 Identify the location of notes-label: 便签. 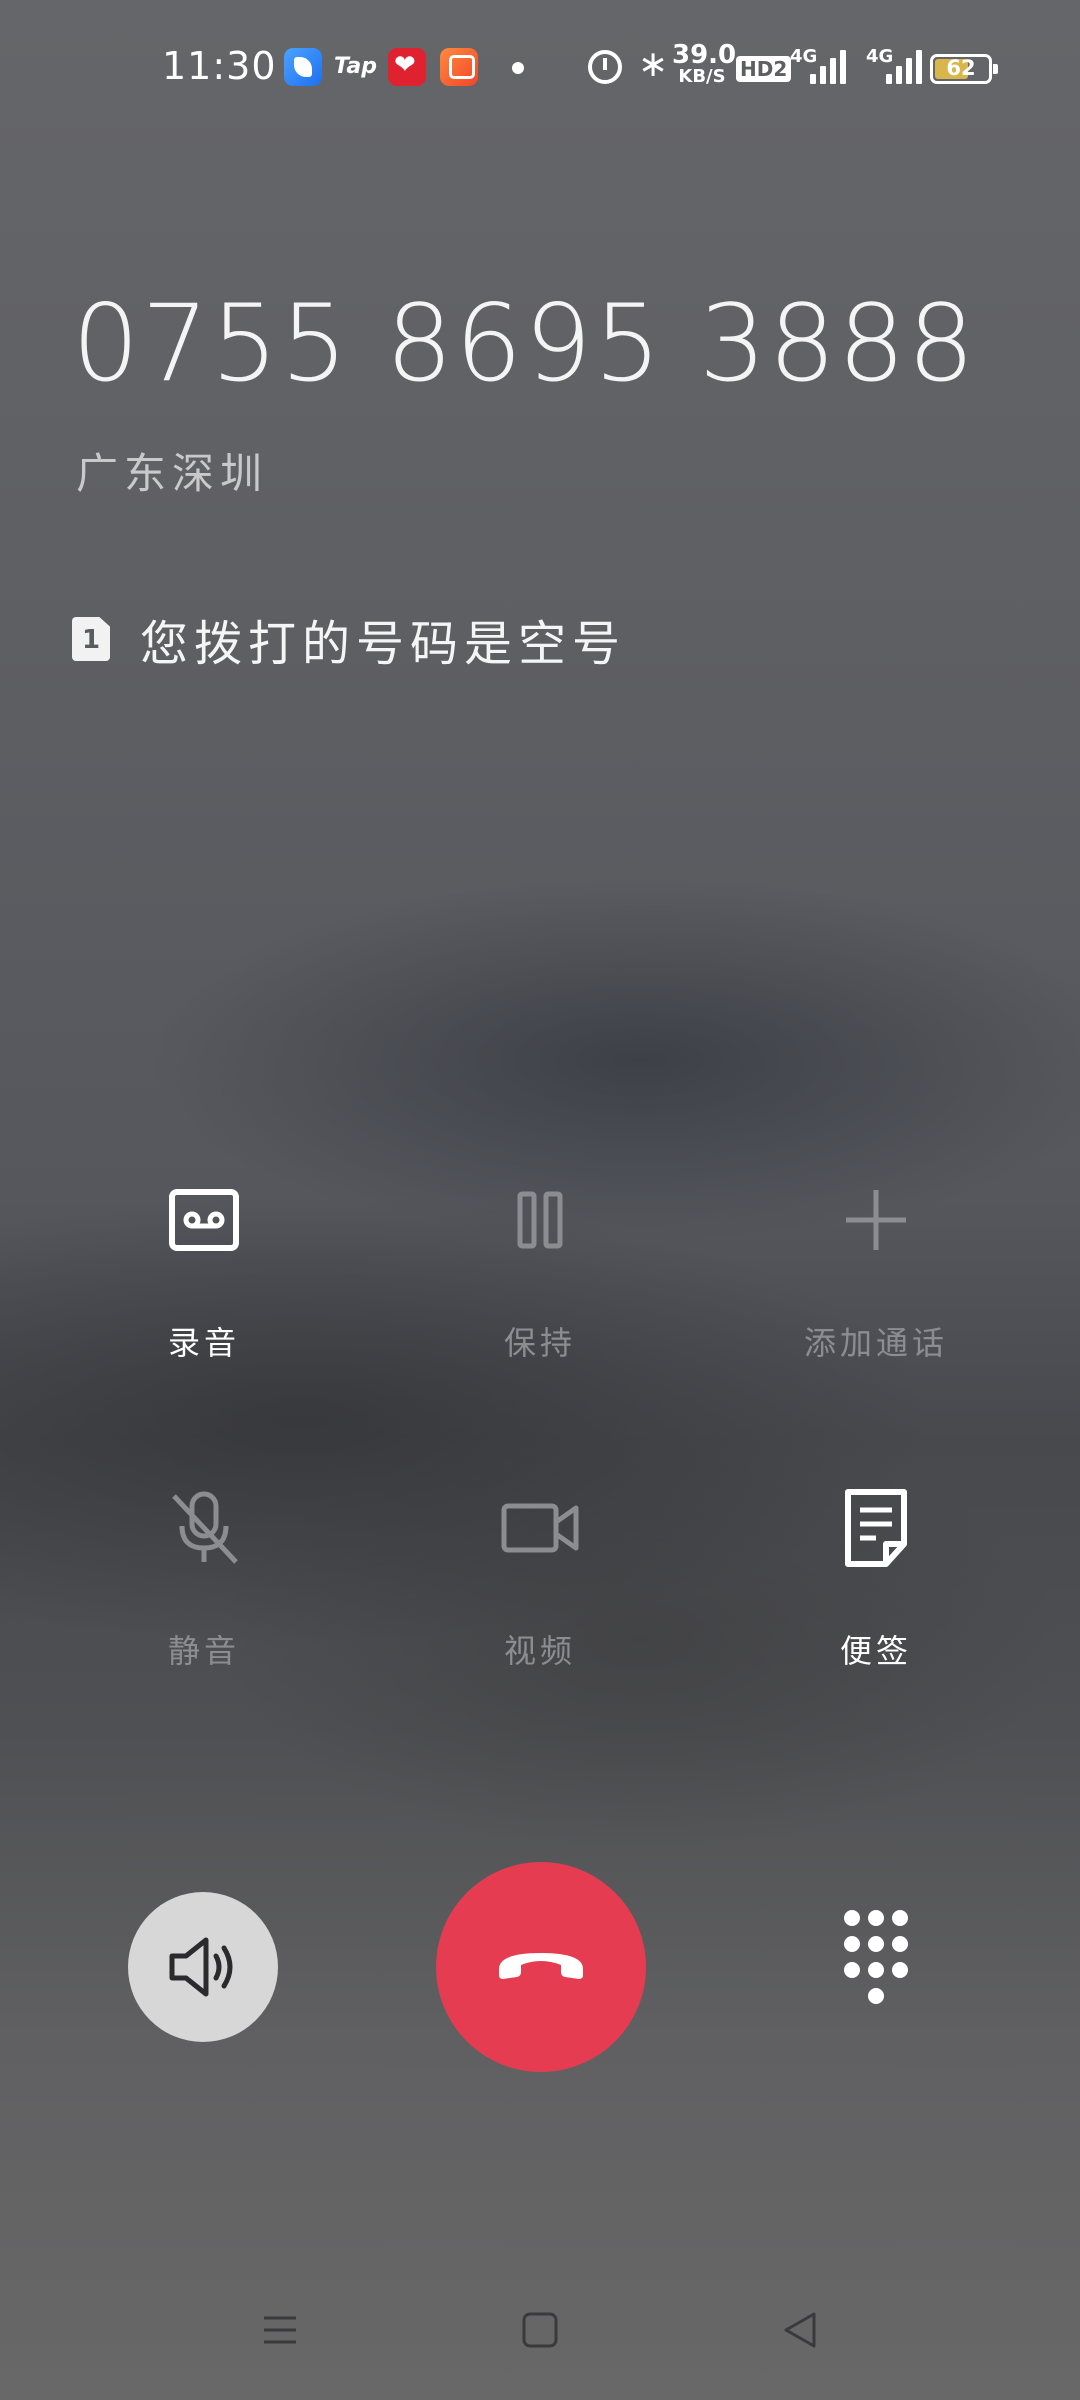
(875, 1651).